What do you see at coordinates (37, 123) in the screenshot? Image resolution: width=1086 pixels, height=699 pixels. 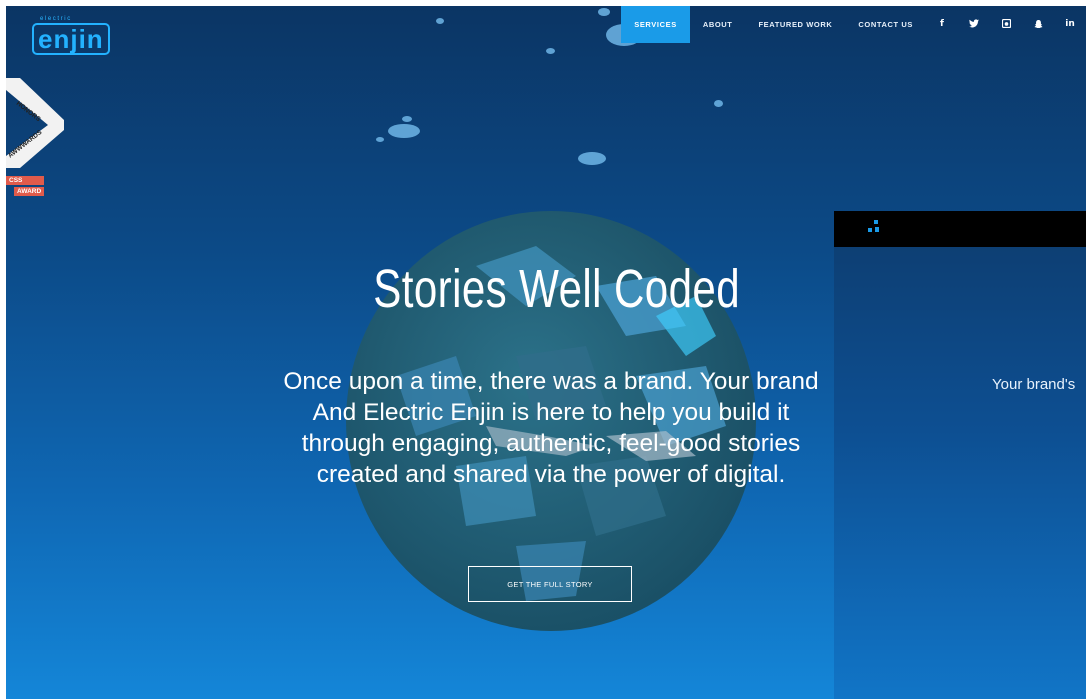 I see `awwwards-honors-ribbon: HONORS AWWWARDS` at bounding box center [37, 123].